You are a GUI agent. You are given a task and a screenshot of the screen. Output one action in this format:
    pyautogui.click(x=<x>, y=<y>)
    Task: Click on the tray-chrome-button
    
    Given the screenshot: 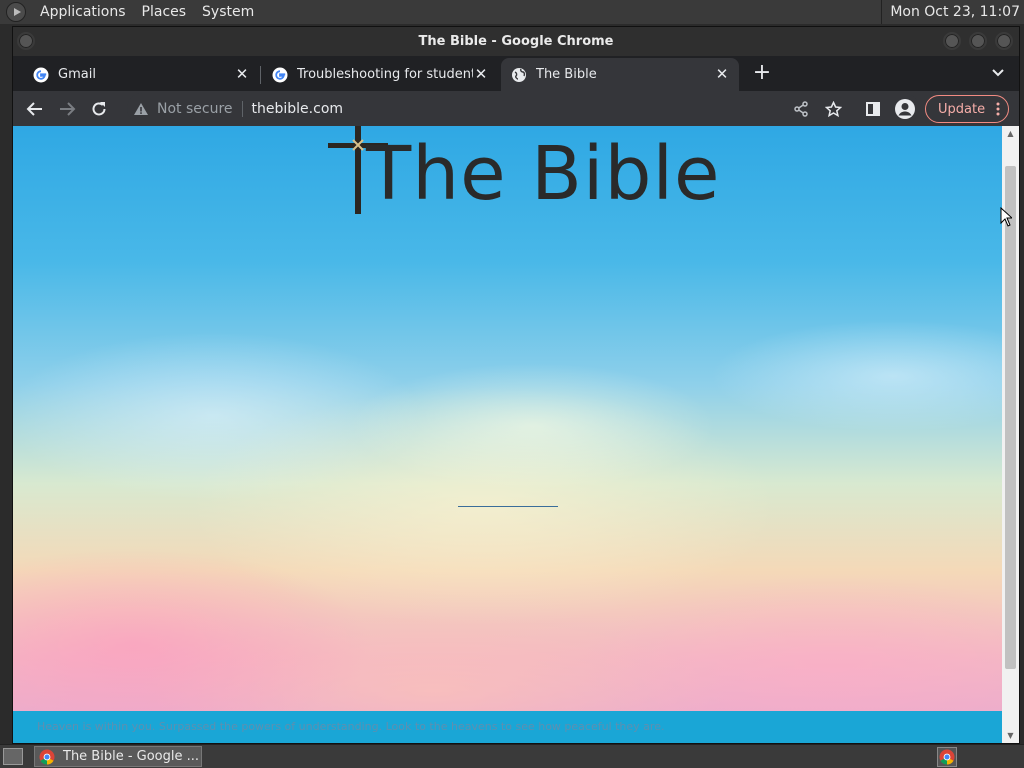 What is the action you would take?
    pyautogui.click(x=947, y=757)
    